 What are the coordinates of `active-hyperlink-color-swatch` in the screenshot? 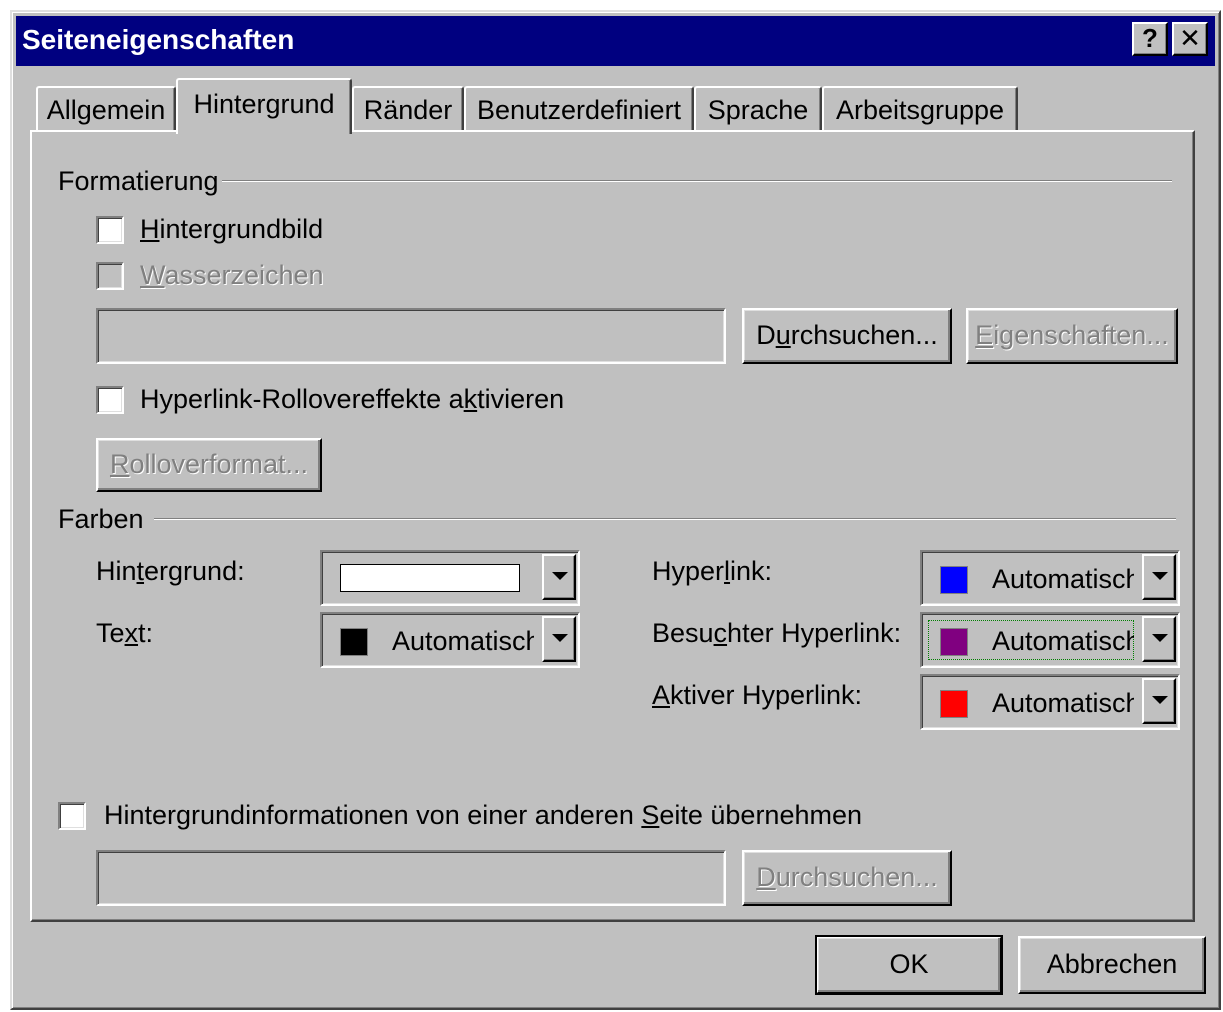 It's located at (954, 704).